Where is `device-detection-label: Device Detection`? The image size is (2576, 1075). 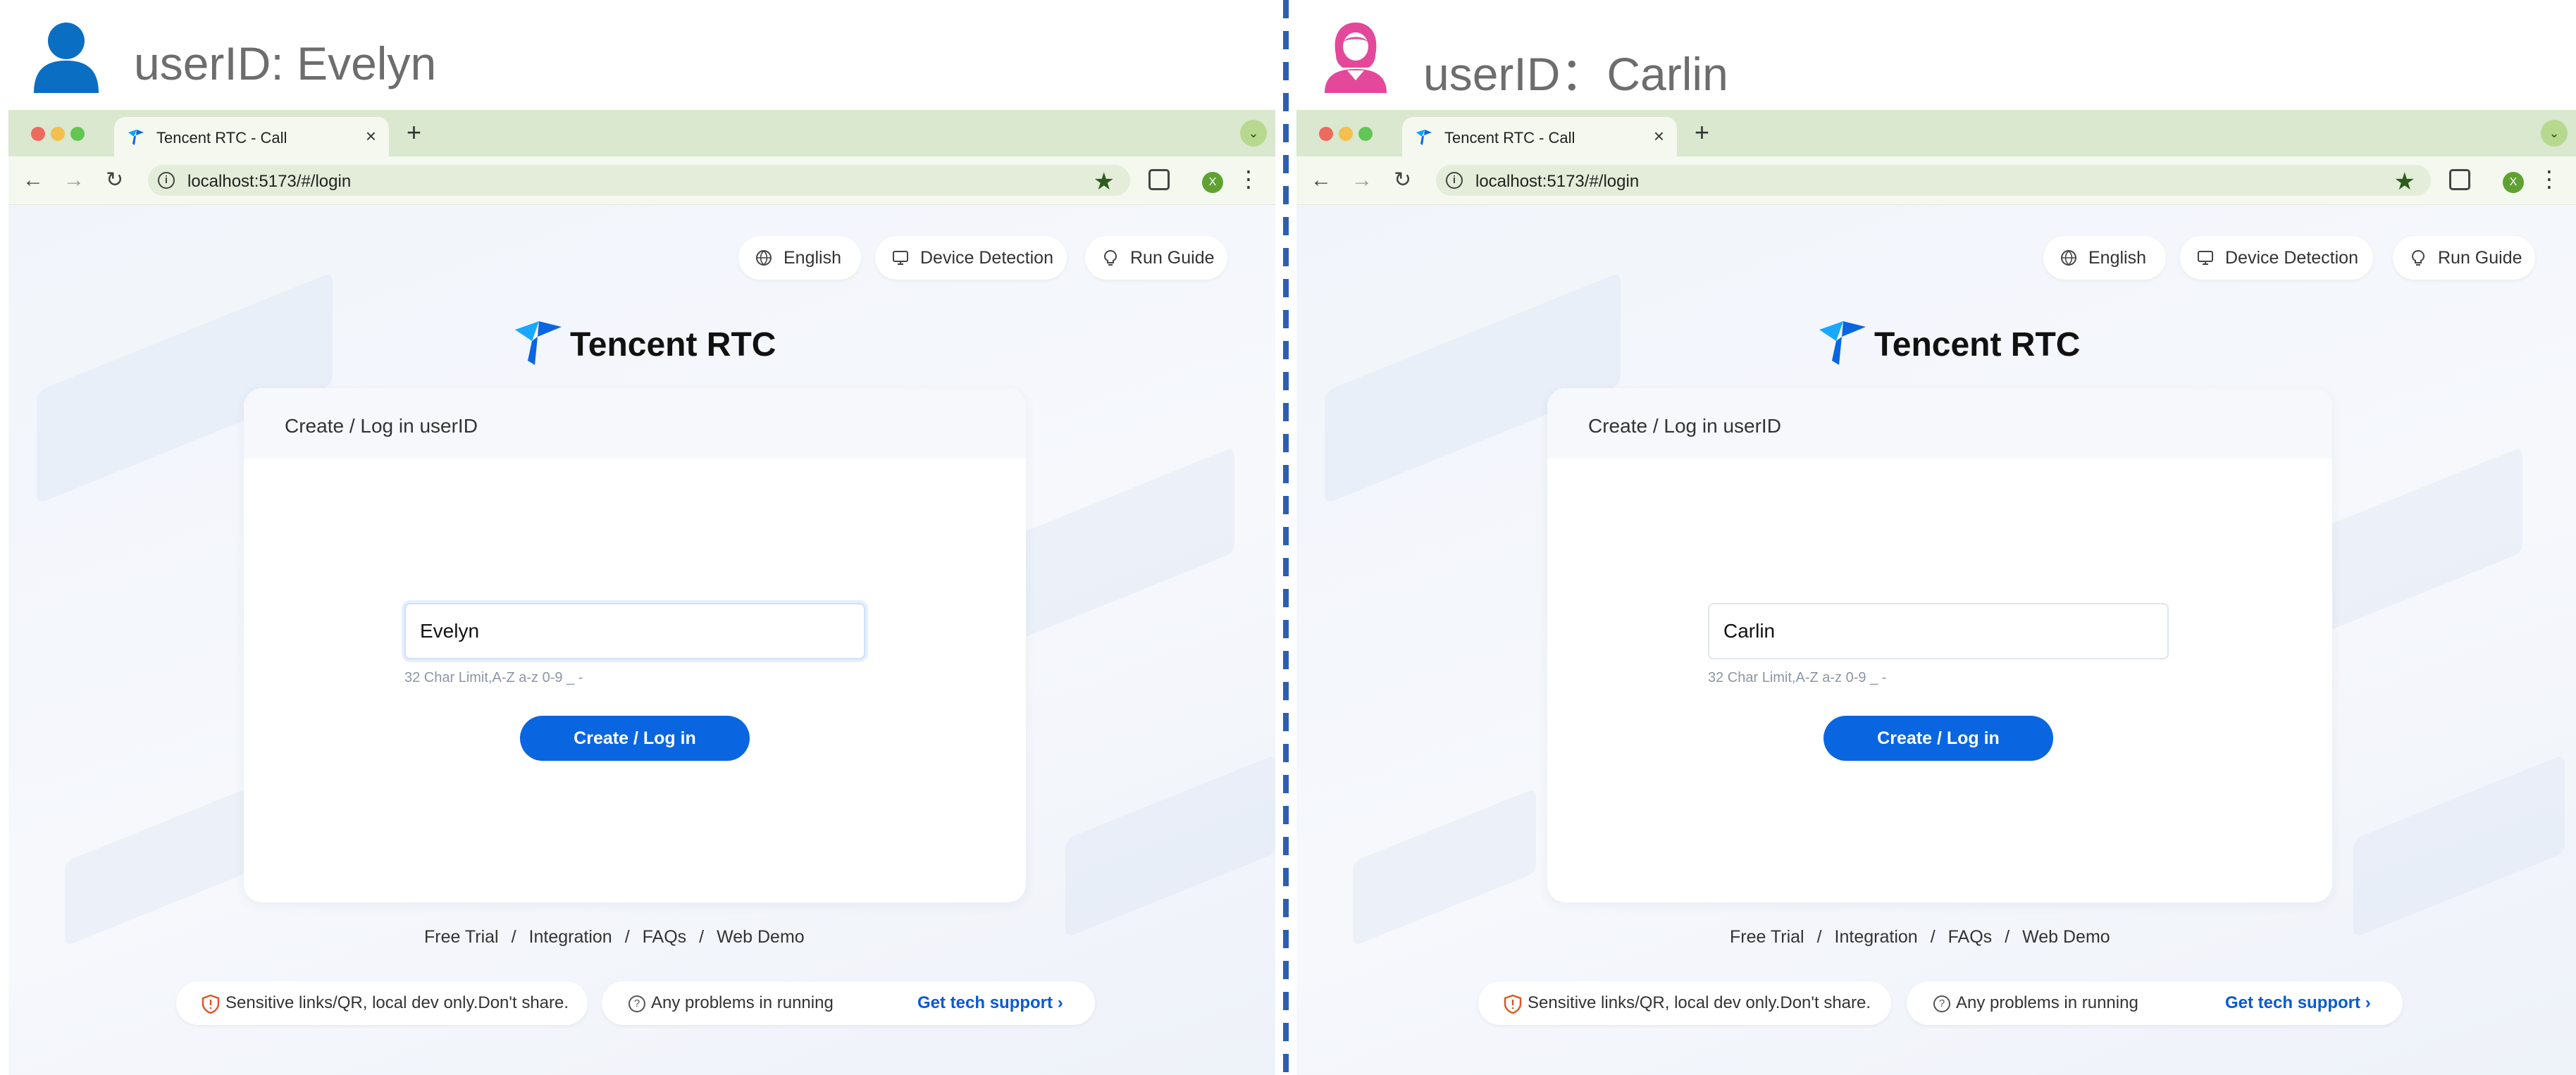
device-detection-label: Device Detection is located at coordinates (986, 258).